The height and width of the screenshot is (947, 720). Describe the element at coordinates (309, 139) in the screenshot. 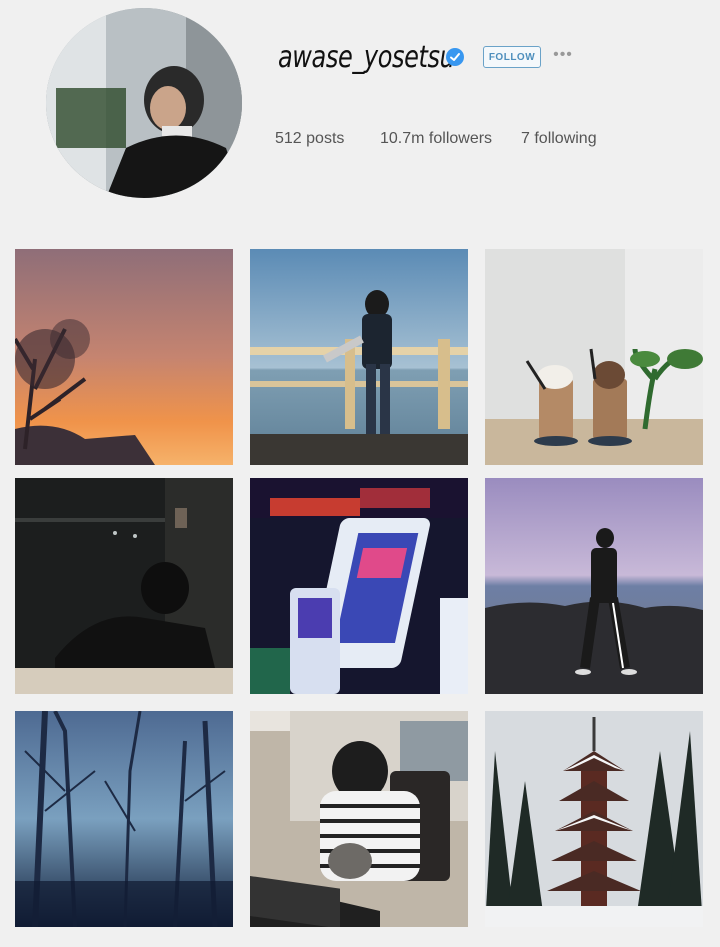

I see `posts-count: 512 posts` at that location.